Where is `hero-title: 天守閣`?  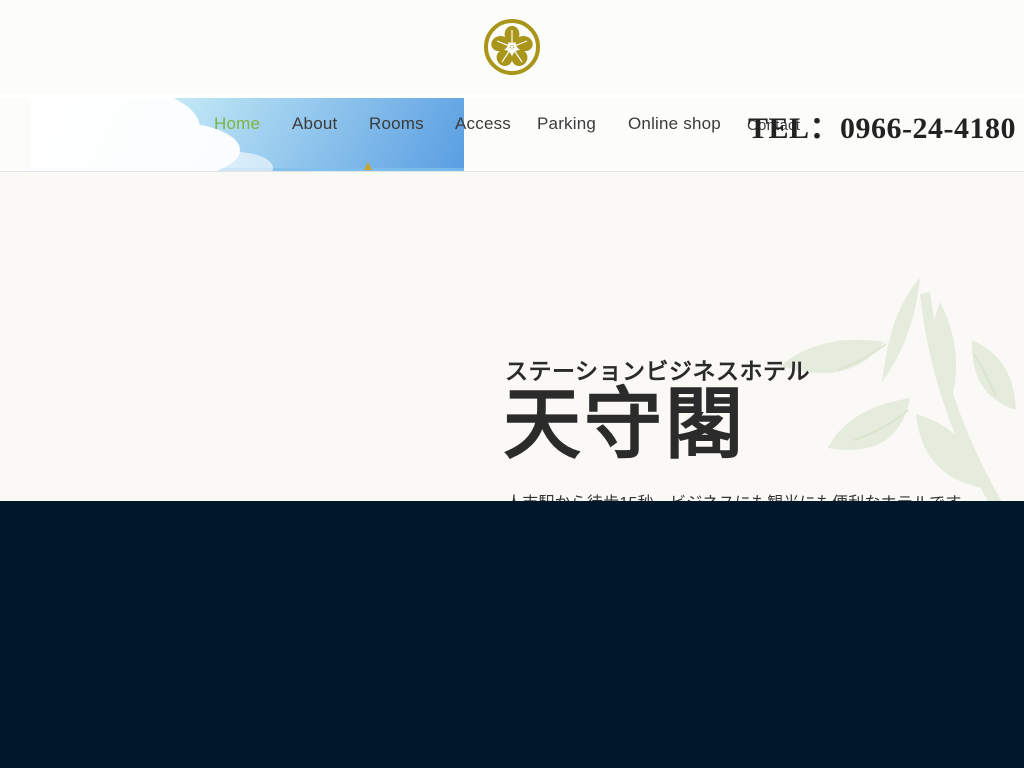 hero-title: 天守閣 is located at coordinates (625, 424).